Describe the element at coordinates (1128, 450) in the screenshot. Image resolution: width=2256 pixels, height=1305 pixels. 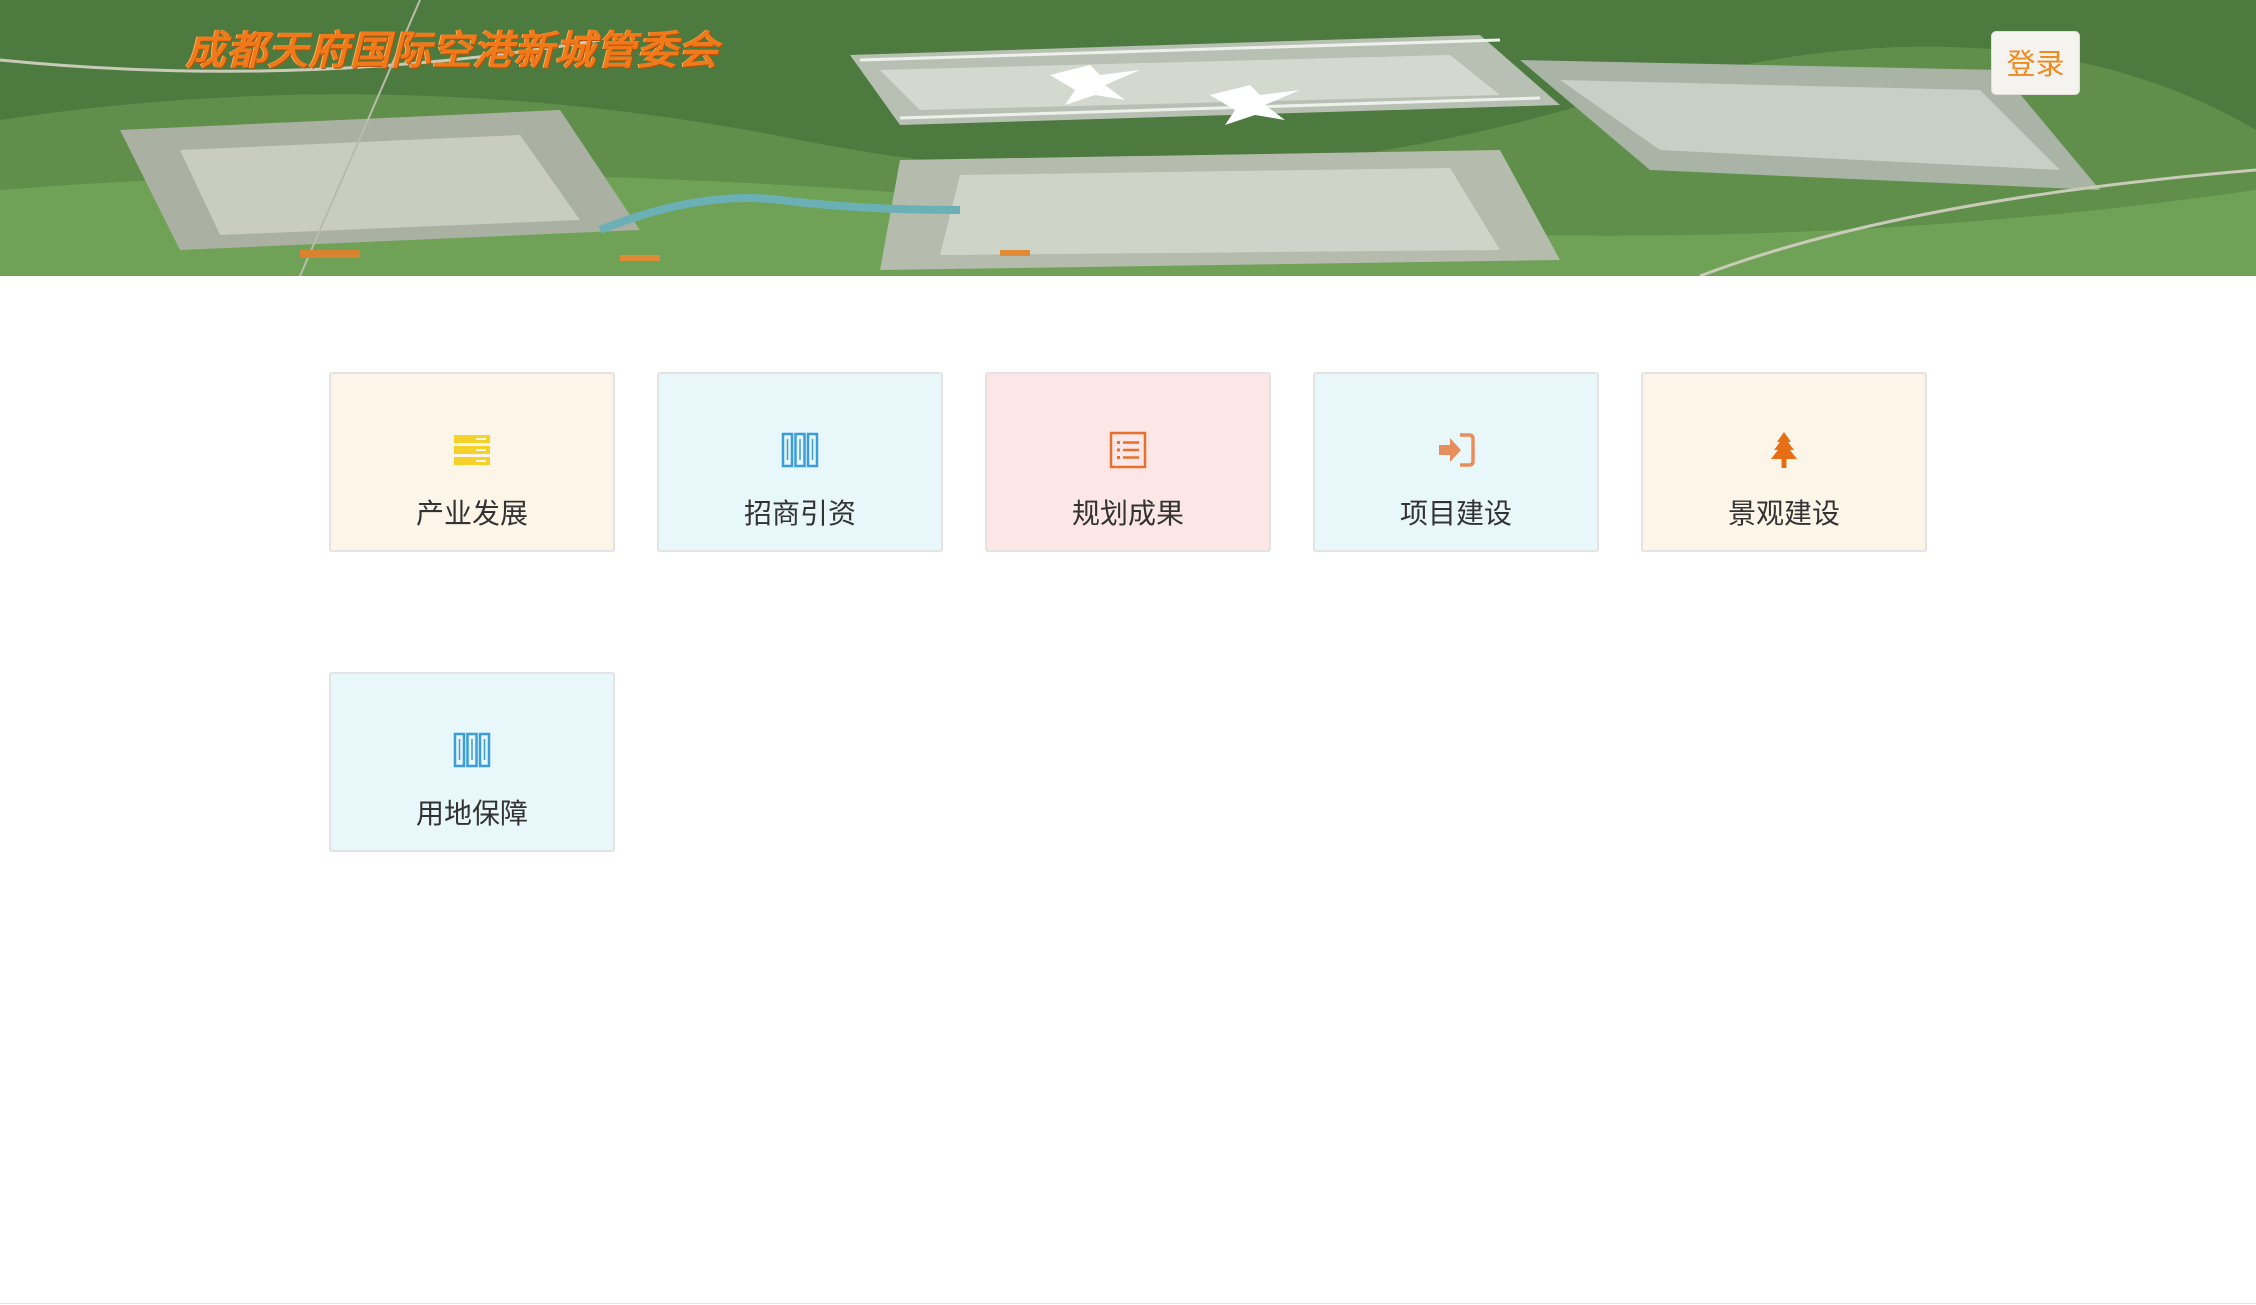
I see `list-icon` at that location.